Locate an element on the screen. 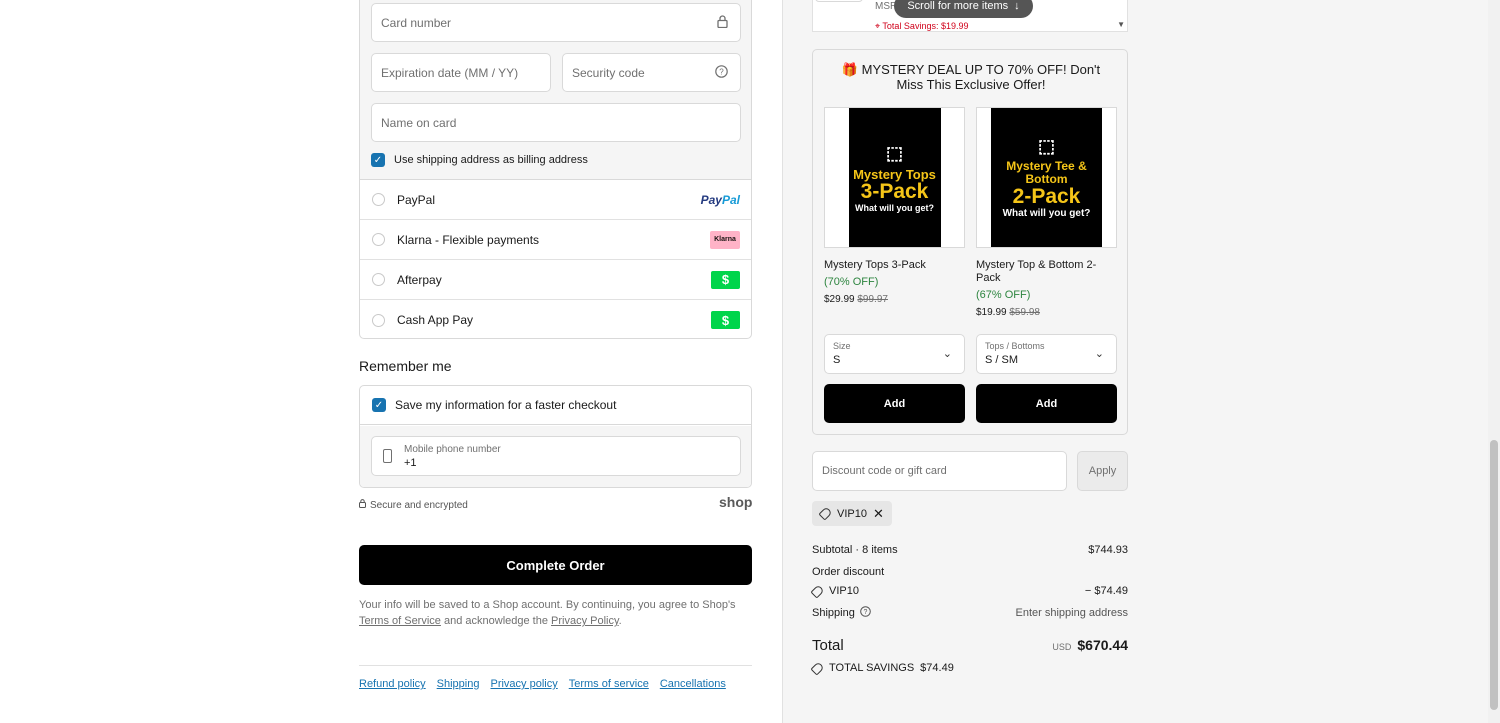  afterpay-label: Afterpay is located at coordinates (419, 279).